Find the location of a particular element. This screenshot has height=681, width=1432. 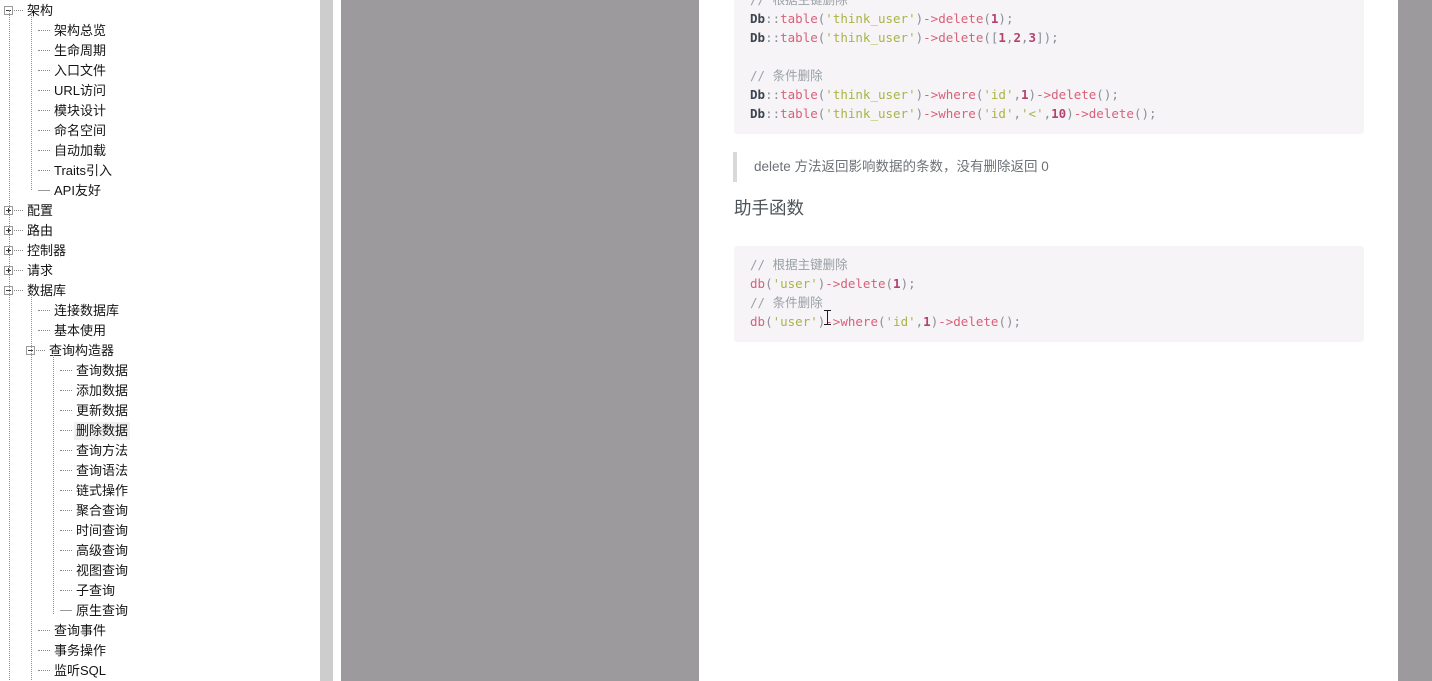

sidebar-item-label: 控制器 is located at coordinates (47, 250).